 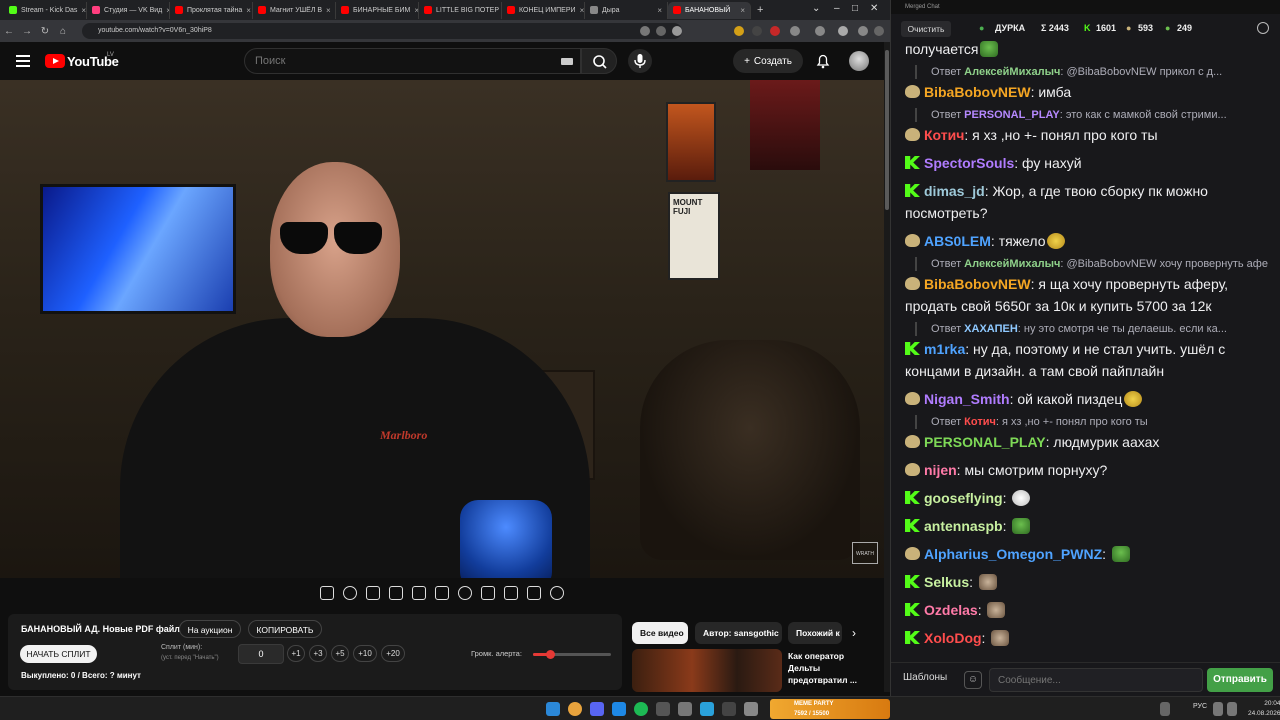 What do you see at coordinates (859, 61) in the screenshot?
I see `account-avatar` at bounding box center [859, 61].